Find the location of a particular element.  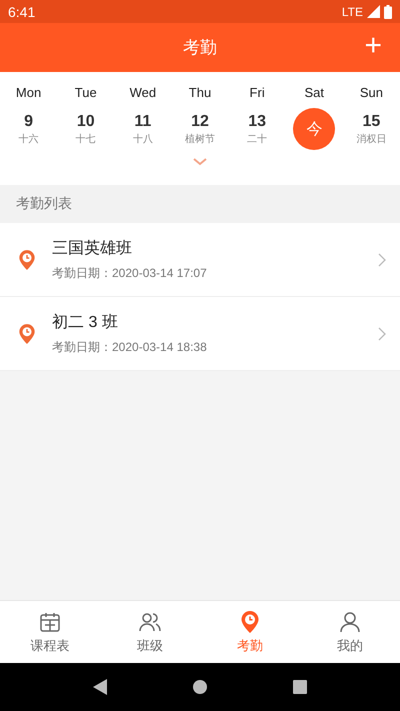

attendance-row: 初二 3 班 考勤日期：2020-03-14 18:38 is located at coordinates (200, 334).